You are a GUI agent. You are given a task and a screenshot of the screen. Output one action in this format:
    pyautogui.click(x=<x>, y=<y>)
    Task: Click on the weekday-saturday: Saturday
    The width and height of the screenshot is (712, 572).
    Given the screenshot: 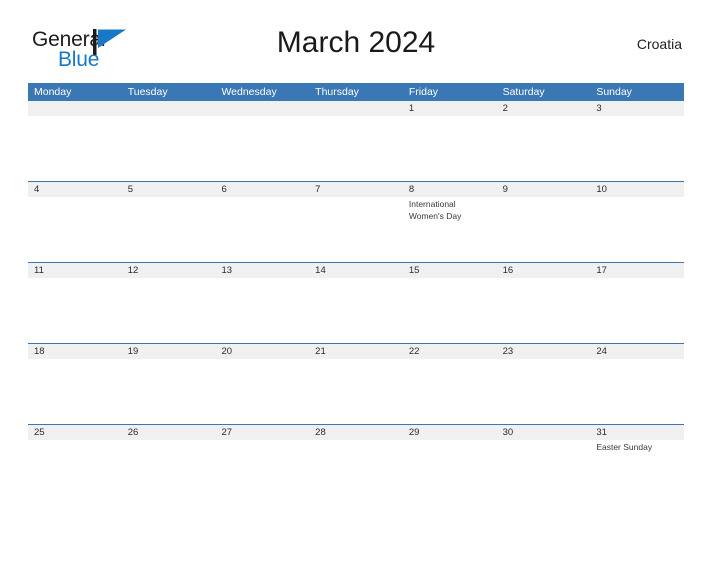 What is the action you would take?
    pyautogui.click(x=523, y=92)
    